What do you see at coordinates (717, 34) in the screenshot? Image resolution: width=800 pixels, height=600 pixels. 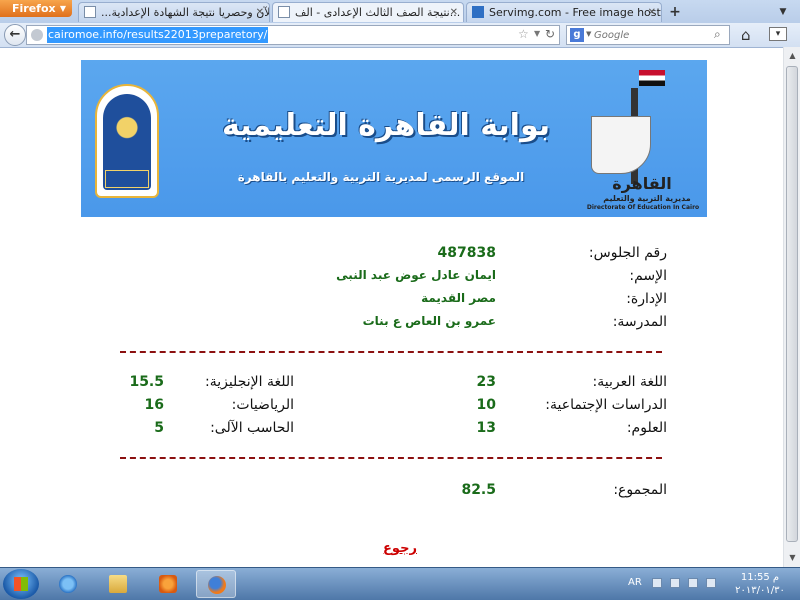 I see `search-icon: ⌕` at bounding box center [717, 34].